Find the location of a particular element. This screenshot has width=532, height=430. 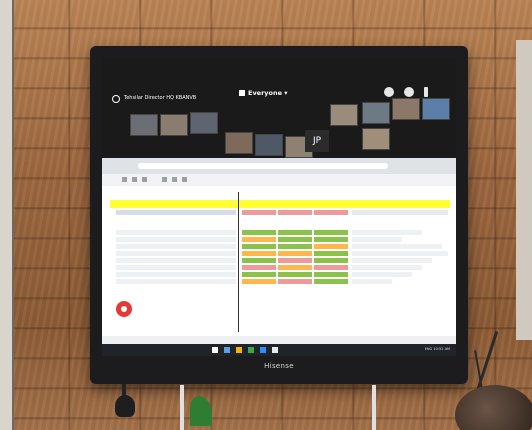

app-icon is located at coordinates (275, 350).